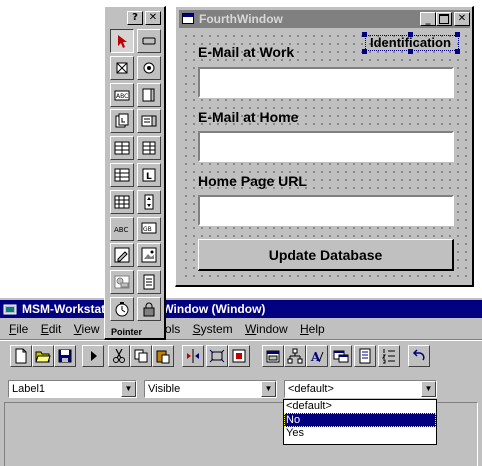 This screenshot has width=482, height=466. I want to click on dropdown-option-default: <default>, so click(360, 406).